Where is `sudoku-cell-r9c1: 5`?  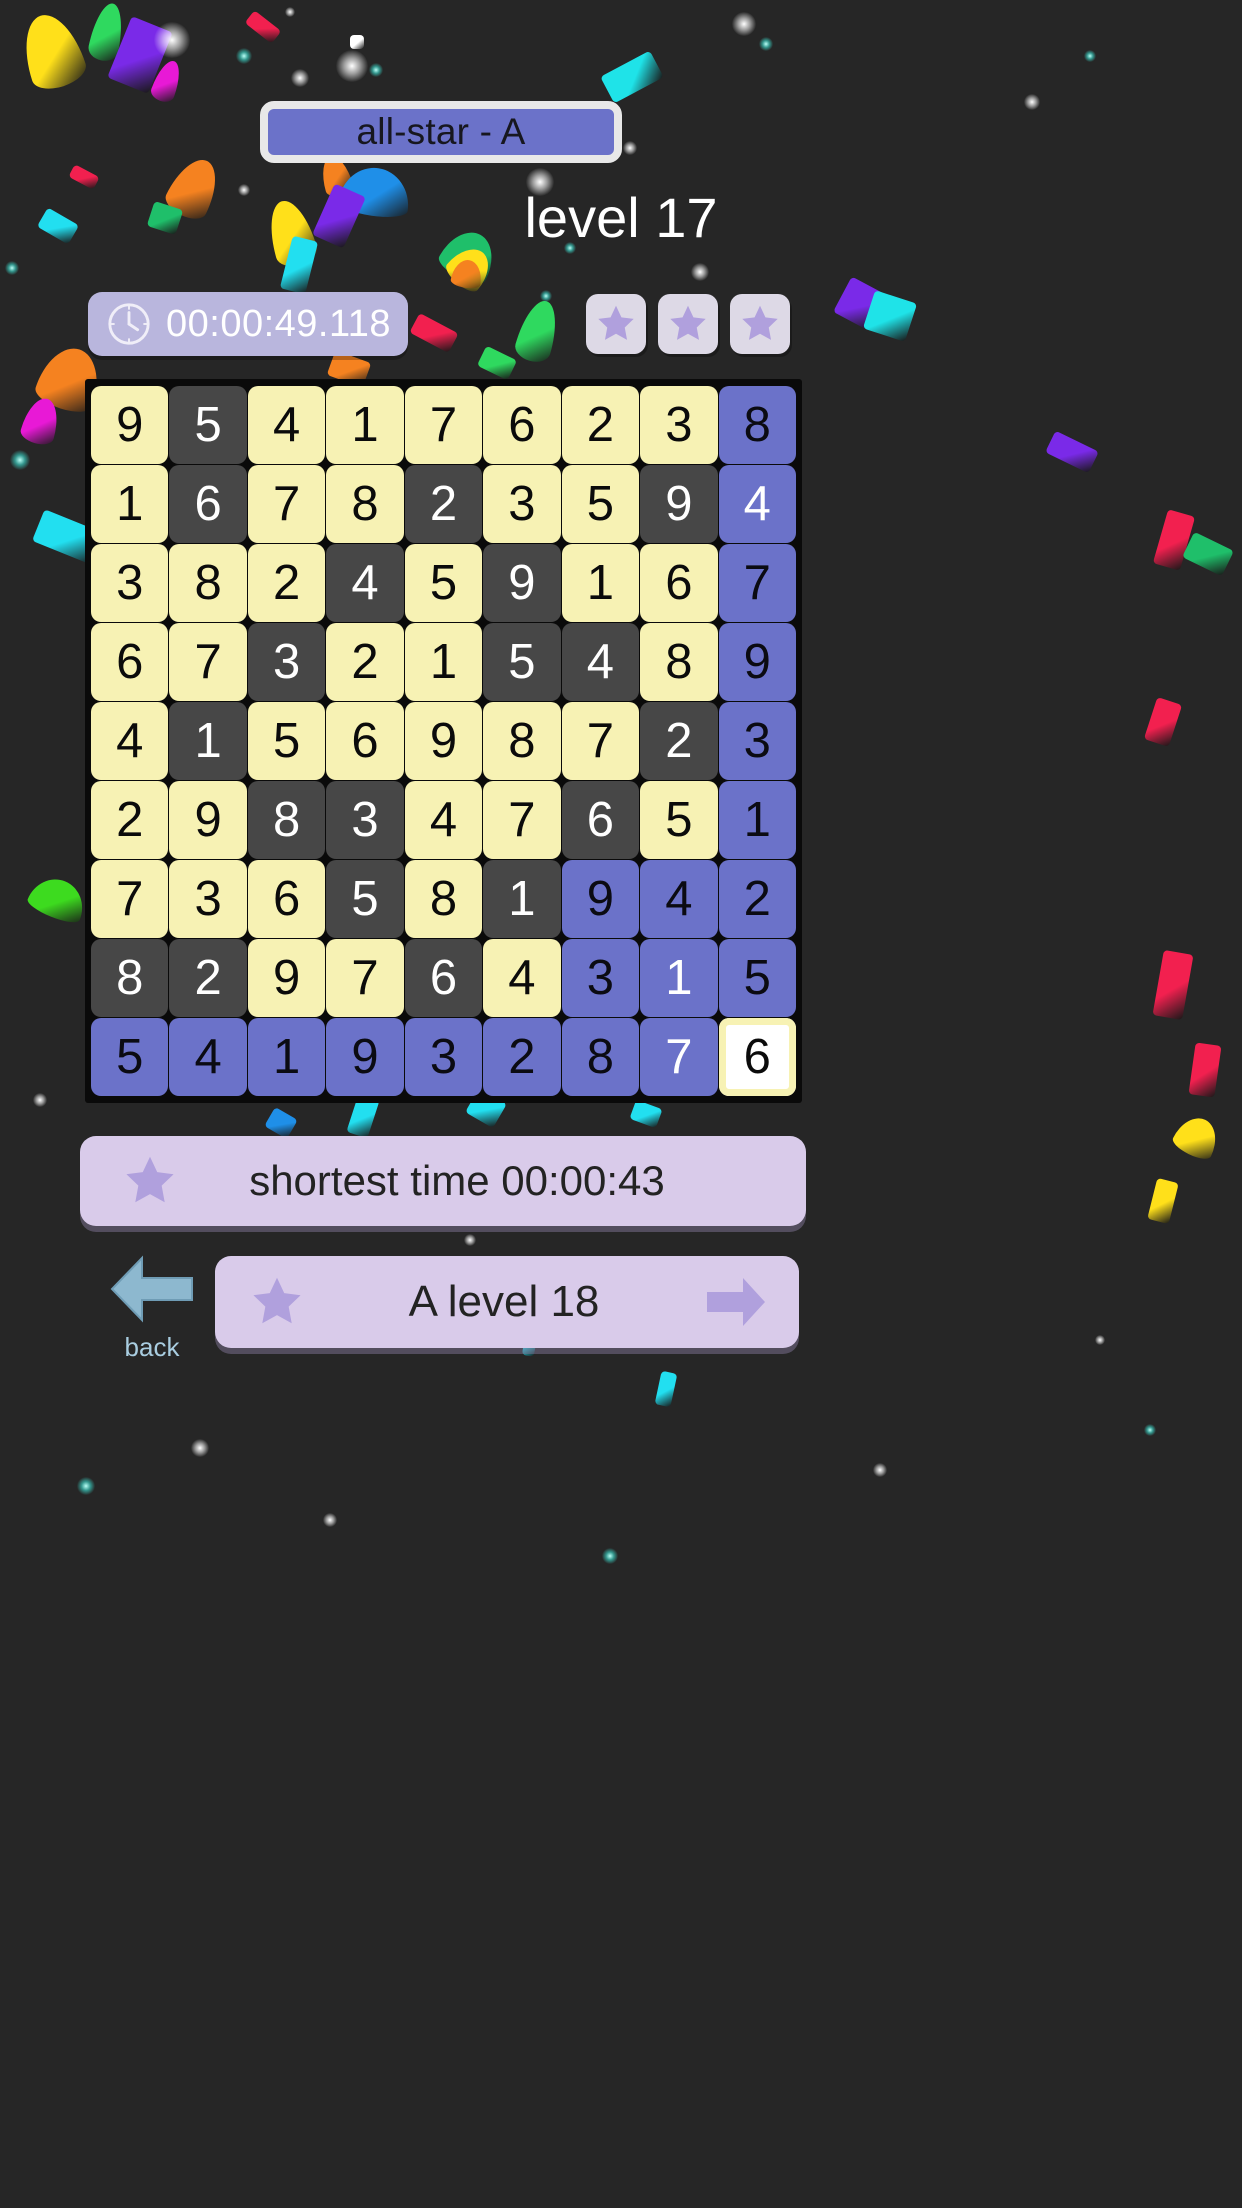 sudoku-cell-r9c1: 5 is located at coordinates (130, 1057).